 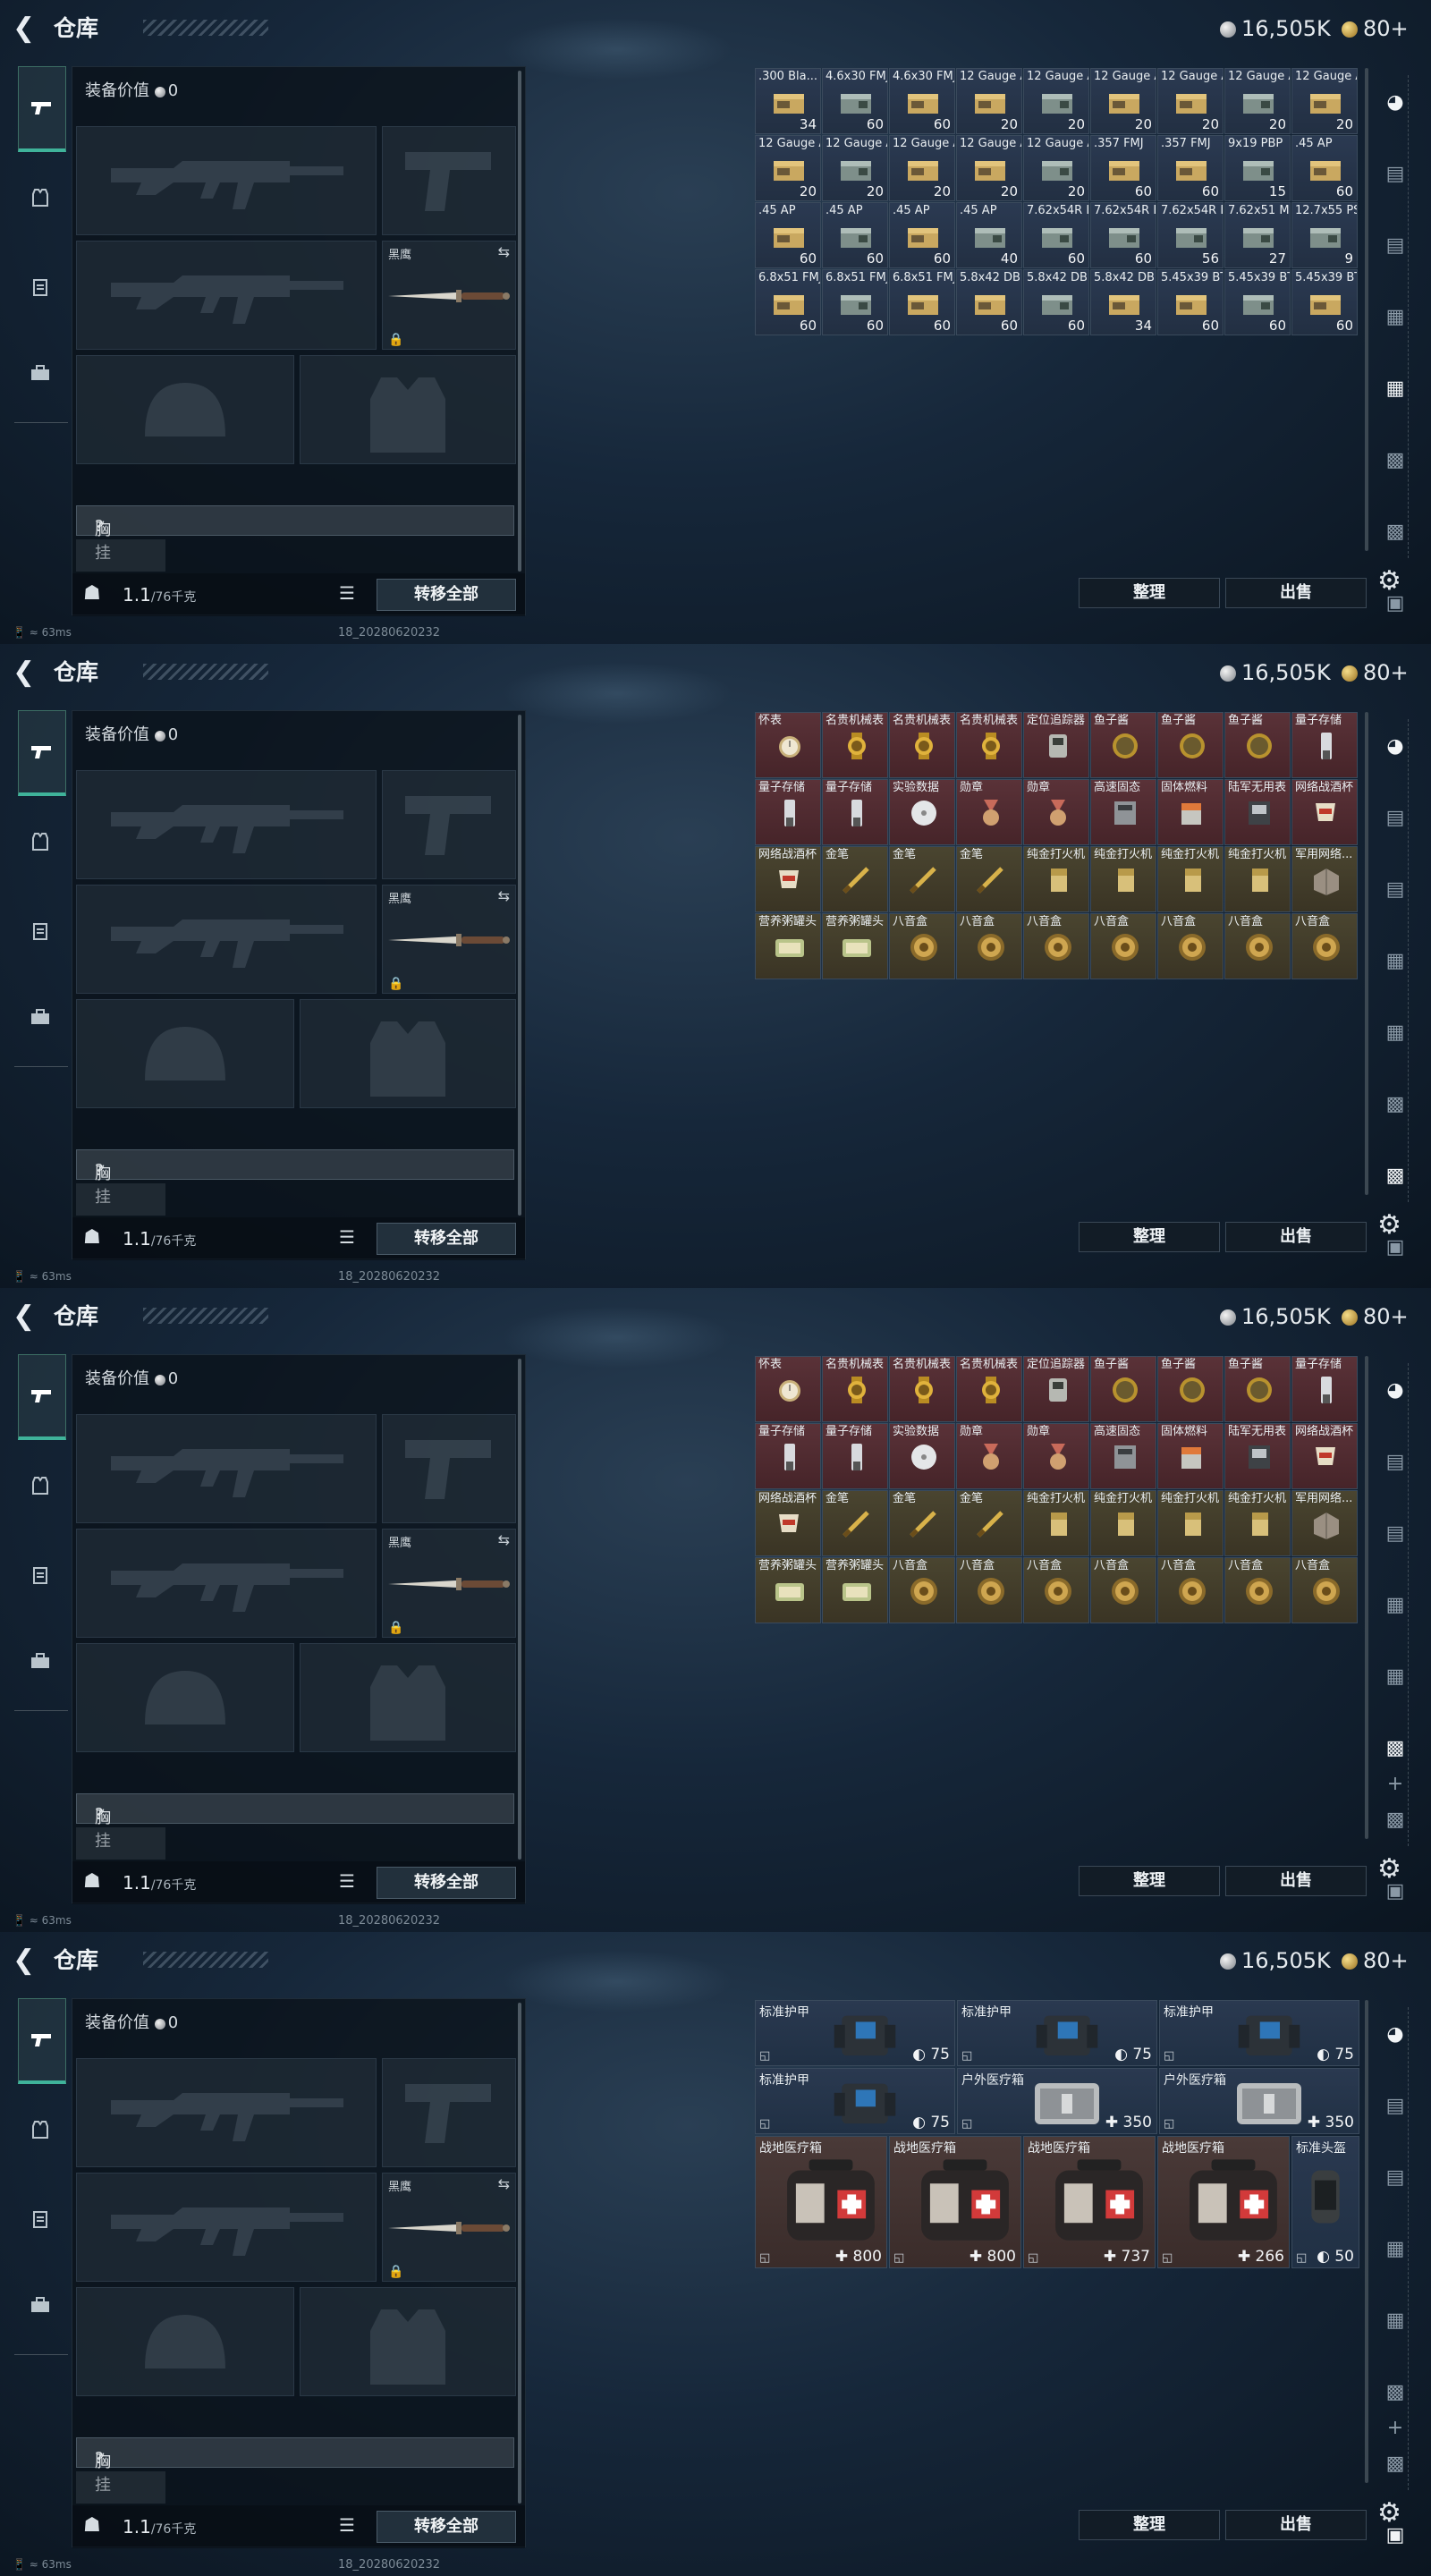 What do you see at coordinates (1325, 235) in the screenshot?
I see `inventory-item: 12.7x55 PS12 9` at bounding box center [1325, 235].